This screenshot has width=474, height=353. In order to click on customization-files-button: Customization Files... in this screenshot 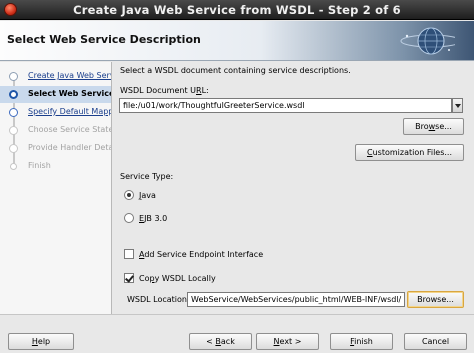, I will do `click(409, 152)`.